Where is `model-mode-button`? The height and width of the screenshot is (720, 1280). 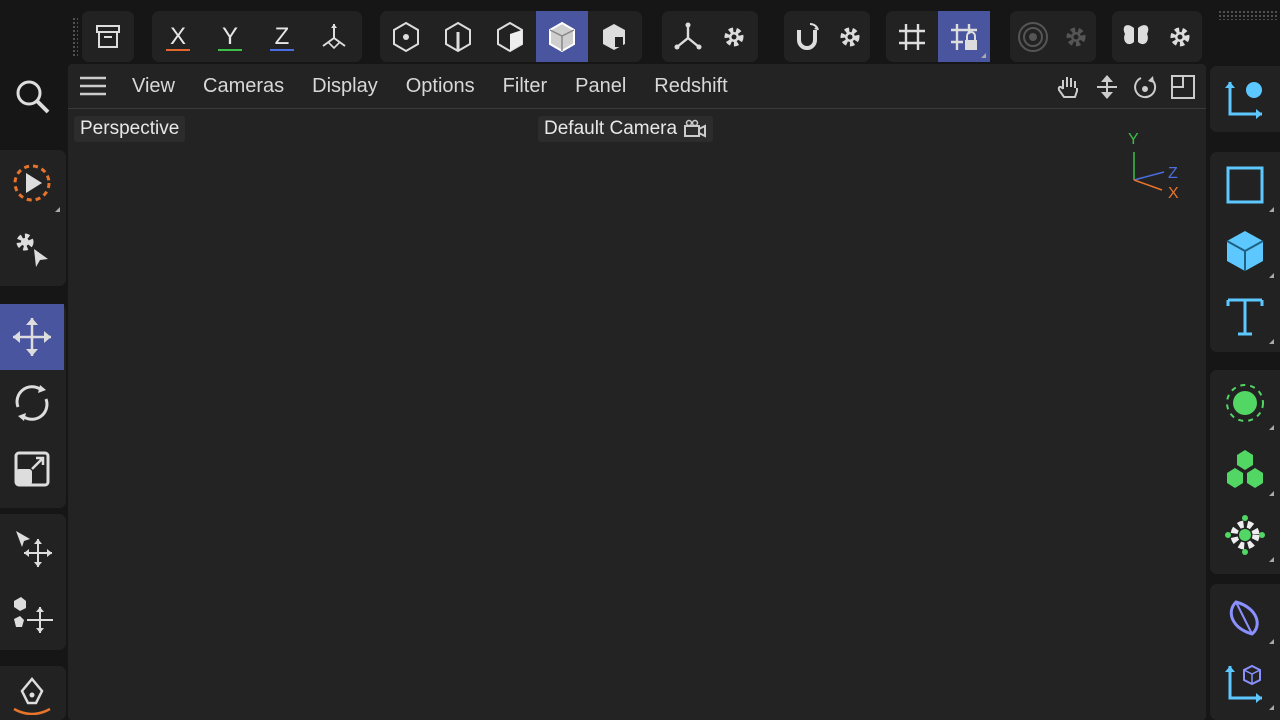 model-mode-button is located at coordinates (562, 36).